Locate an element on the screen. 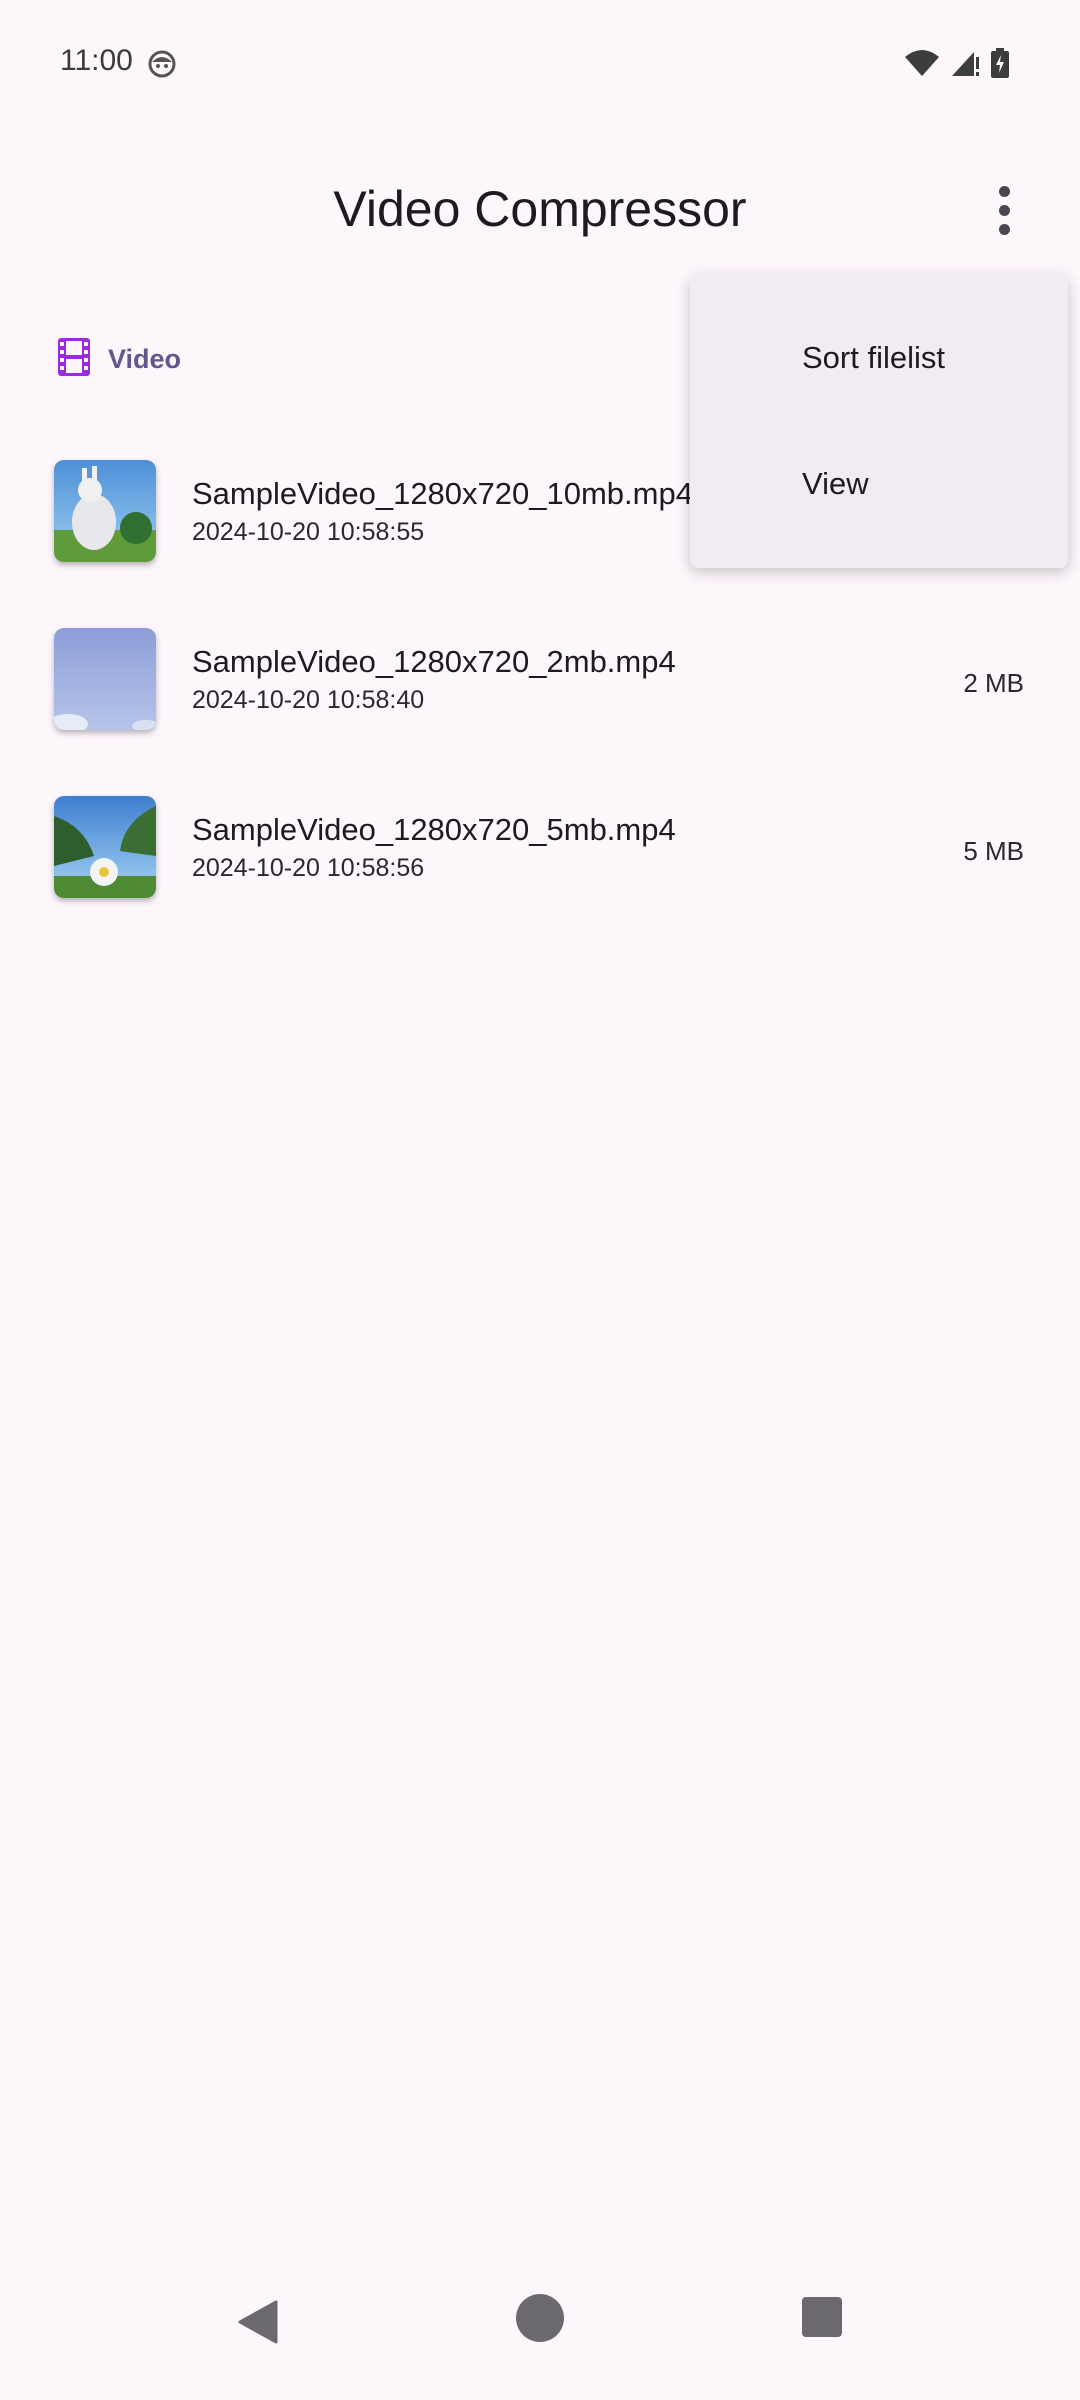  wifi-icon is located at coordinates (922, 65).